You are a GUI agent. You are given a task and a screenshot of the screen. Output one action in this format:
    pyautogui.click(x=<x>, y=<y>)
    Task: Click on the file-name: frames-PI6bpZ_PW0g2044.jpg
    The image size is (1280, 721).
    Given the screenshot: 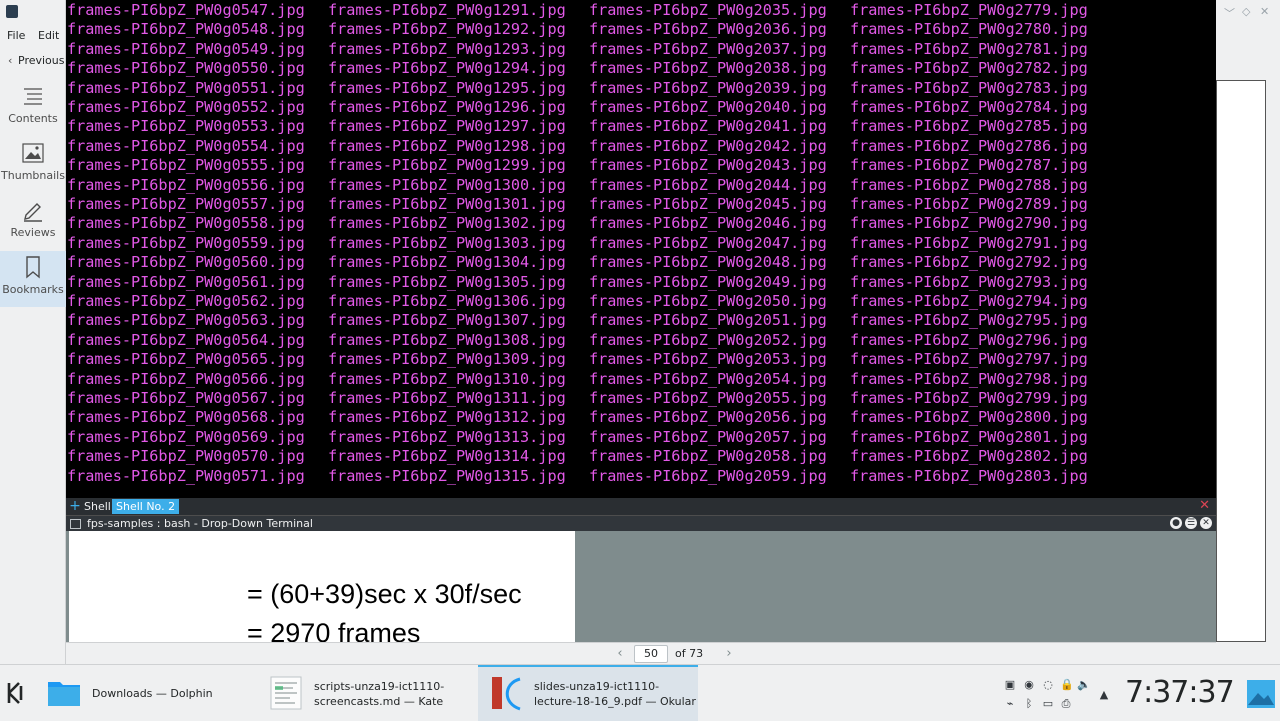 What is the action you would take?
    pyautogui.click(x=708, y=184)
    